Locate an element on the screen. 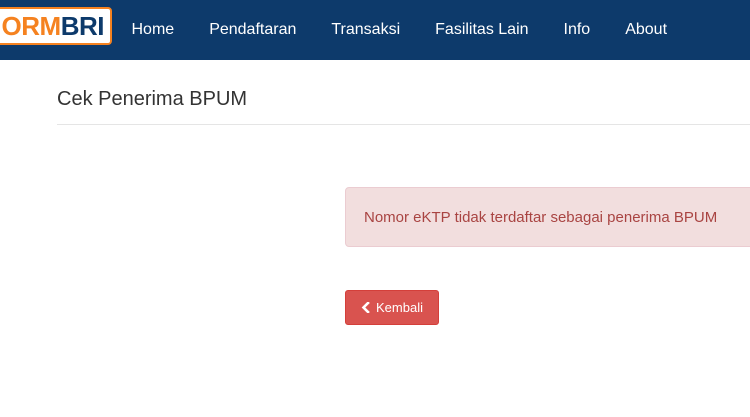  back-button: Kembali is located at coordinates (392, 307).